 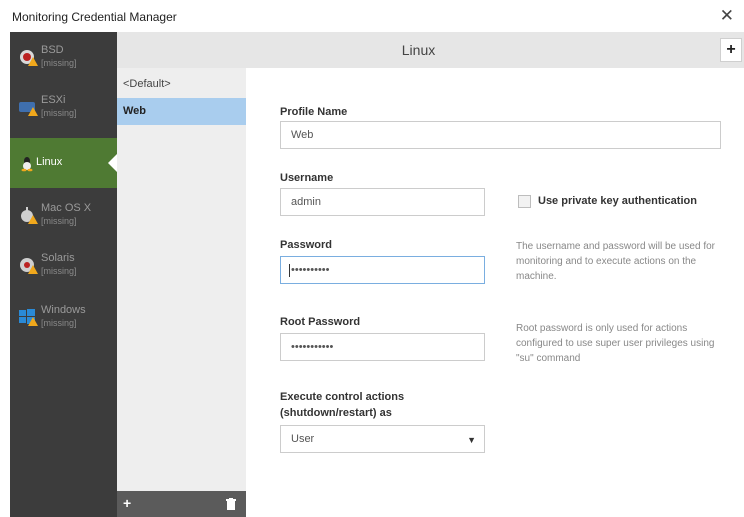 I want to click on window-title: Monitoring Credential Manager, so click(x=94, y=17).